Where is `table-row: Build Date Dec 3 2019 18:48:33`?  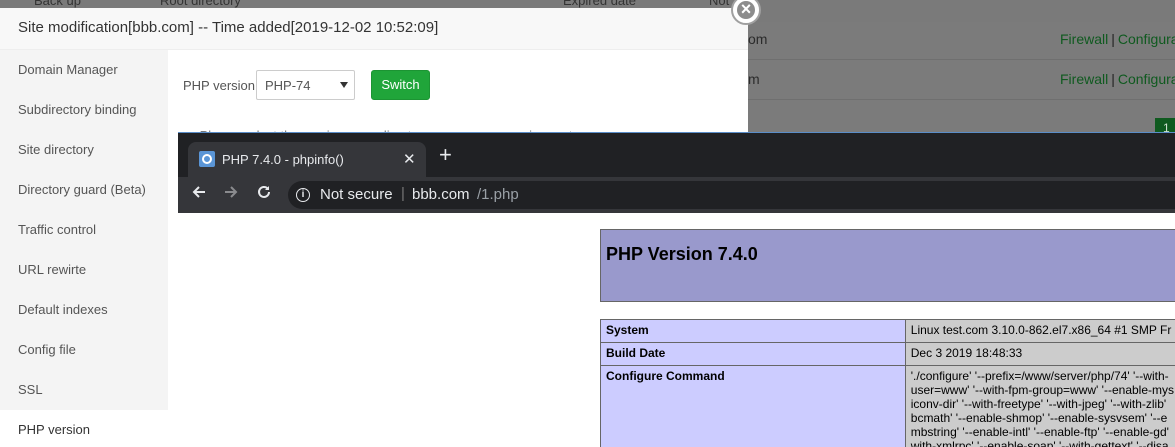 table-row: Build Date Dec 3 2019 18:48:33 is located at coordinates (887, 354).